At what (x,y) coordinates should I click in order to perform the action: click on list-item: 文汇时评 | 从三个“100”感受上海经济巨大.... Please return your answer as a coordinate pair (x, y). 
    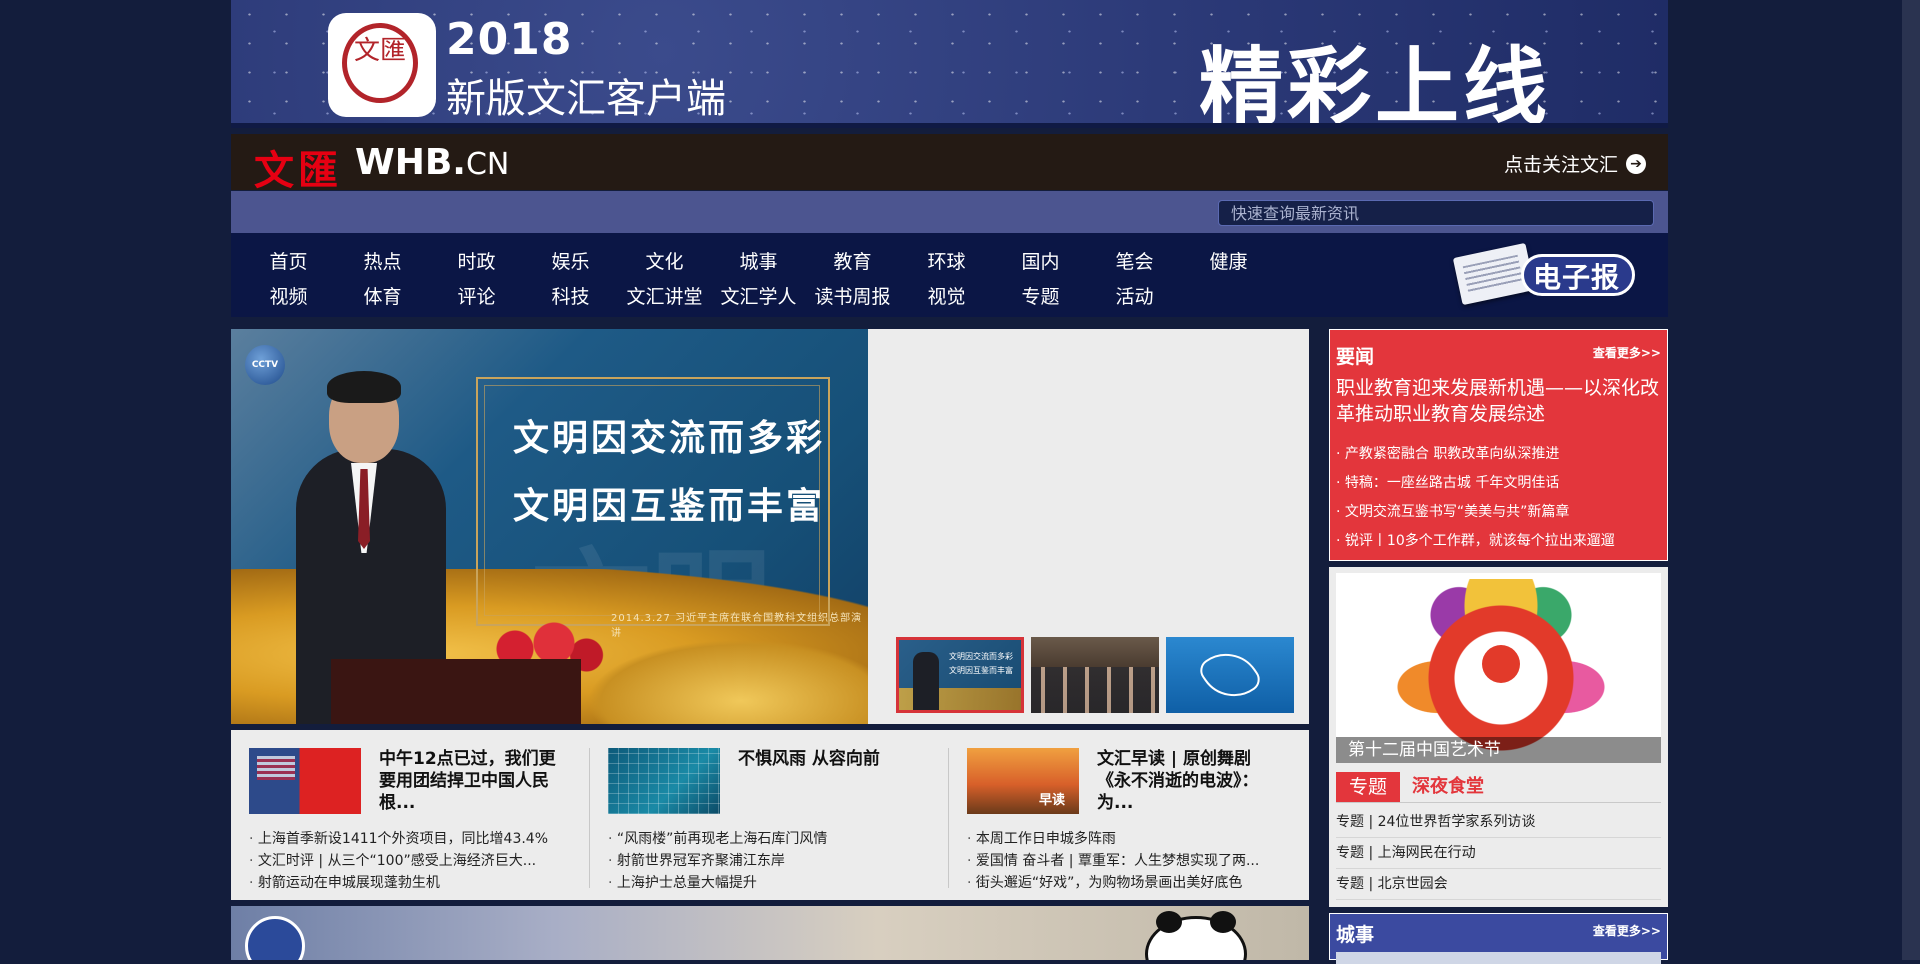
    Looking at the image, I should click on (414, 861).